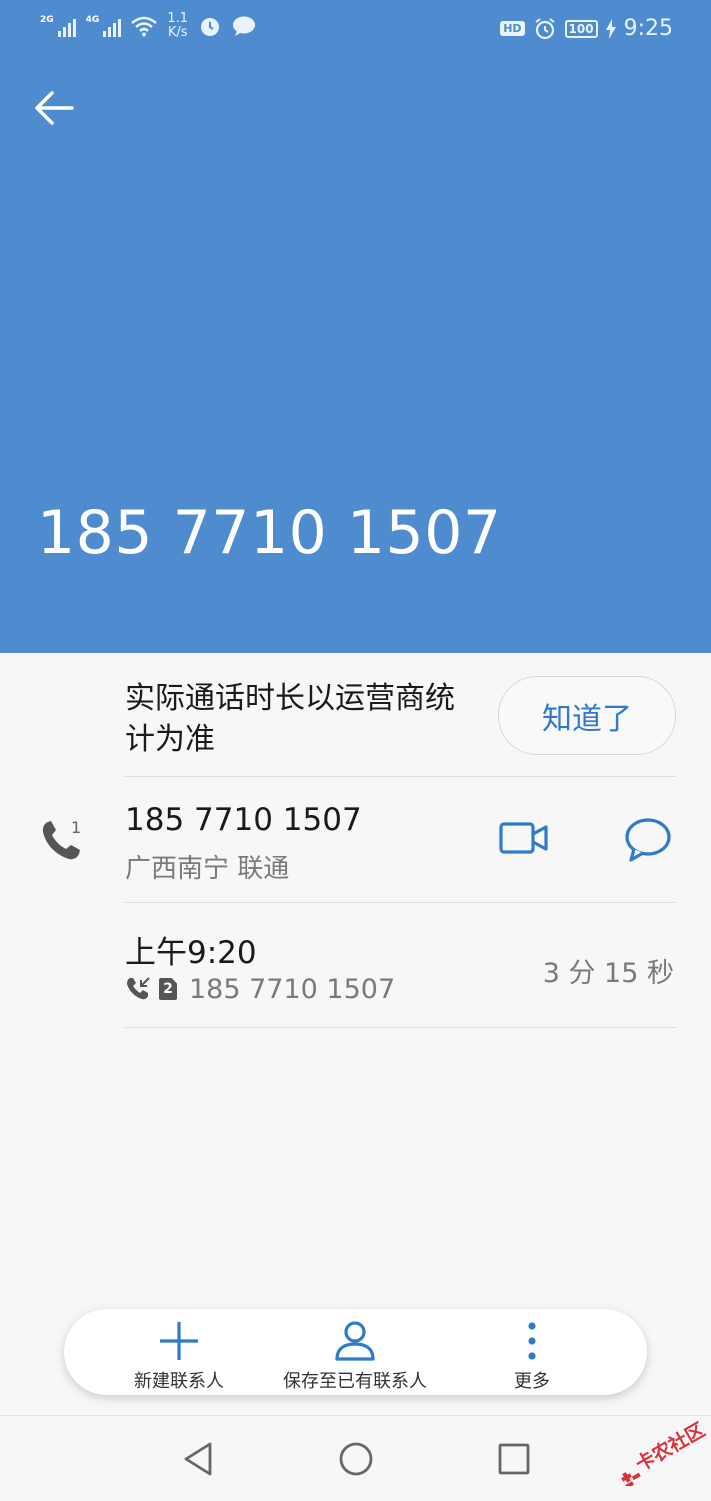 The width and height of the screenshot is (711, 1501). I want to click on sim-badge: 2, so click(168, 989).